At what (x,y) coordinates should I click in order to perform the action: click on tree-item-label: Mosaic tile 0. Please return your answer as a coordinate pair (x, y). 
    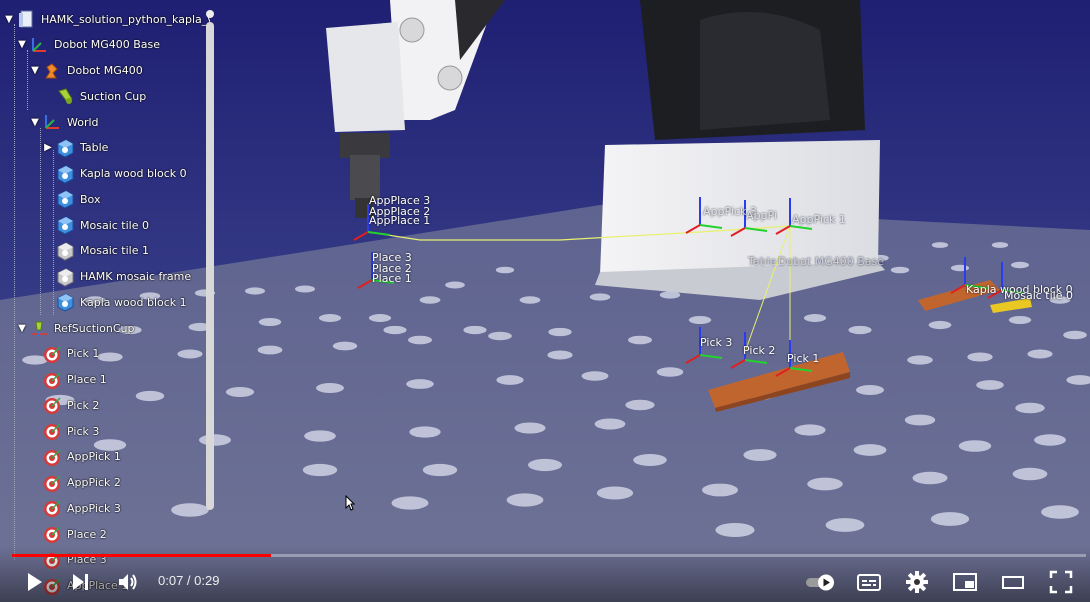
    Looking at the image, I should click on (114, 225).